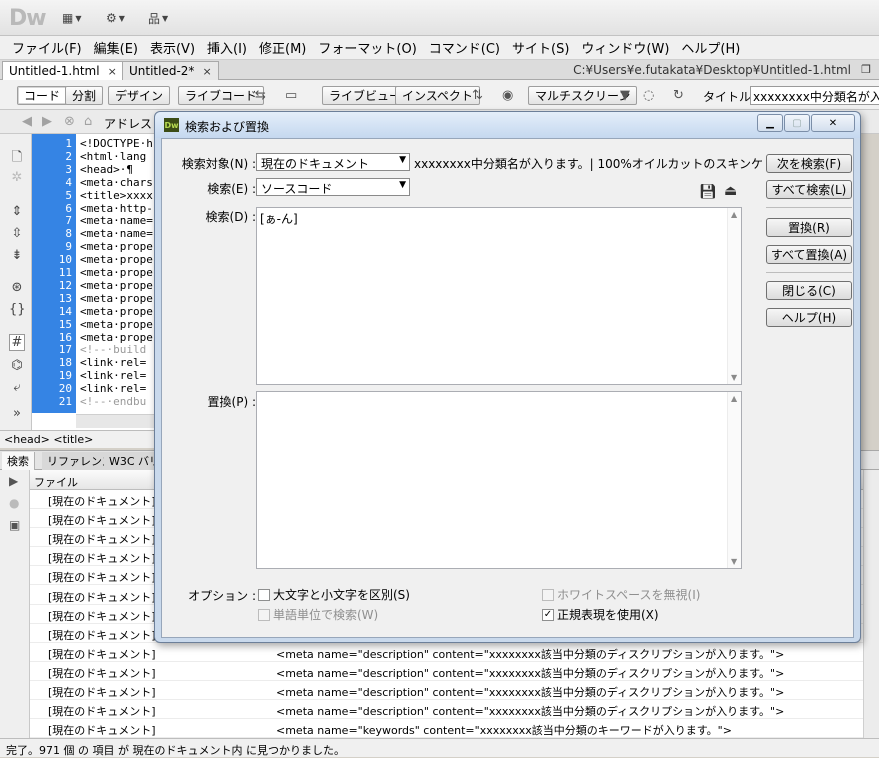 This screenshot has width=879, height=758. I want to click on restore-window-icon: ❐, so click(866, 69).